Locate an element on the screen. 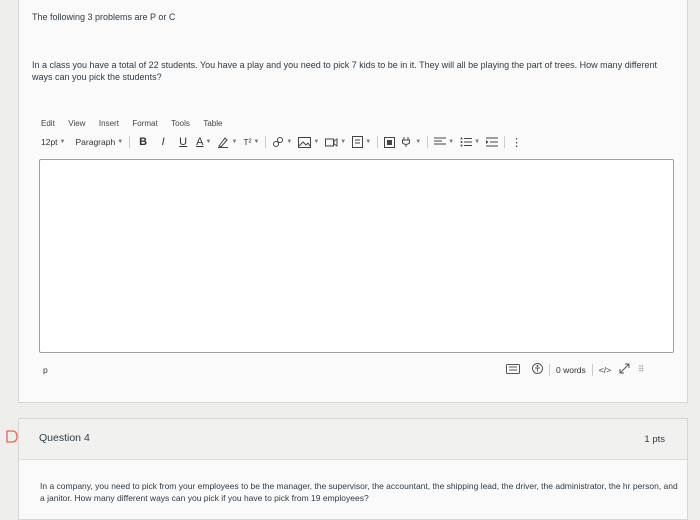  accessibility-checker-button is located at coordinates (537, 369).